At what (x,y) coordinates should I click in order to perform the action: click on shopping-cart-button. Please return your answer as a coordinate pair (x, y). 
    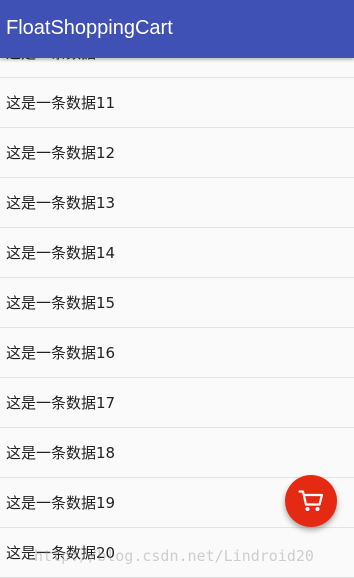
    Looking at the image, I should click on (311, 501).